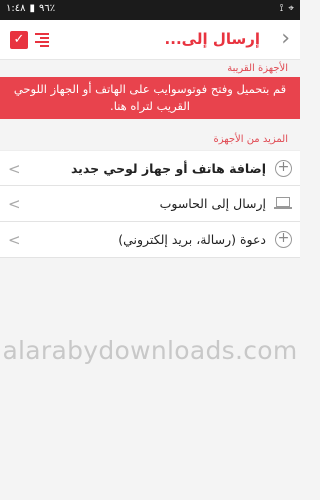 The width and height of the screenshot is (320, 500). What do you see at coordinates (42, 40) in the screenshot?
I see `list-select-icon` at bounding box center [42, 40].